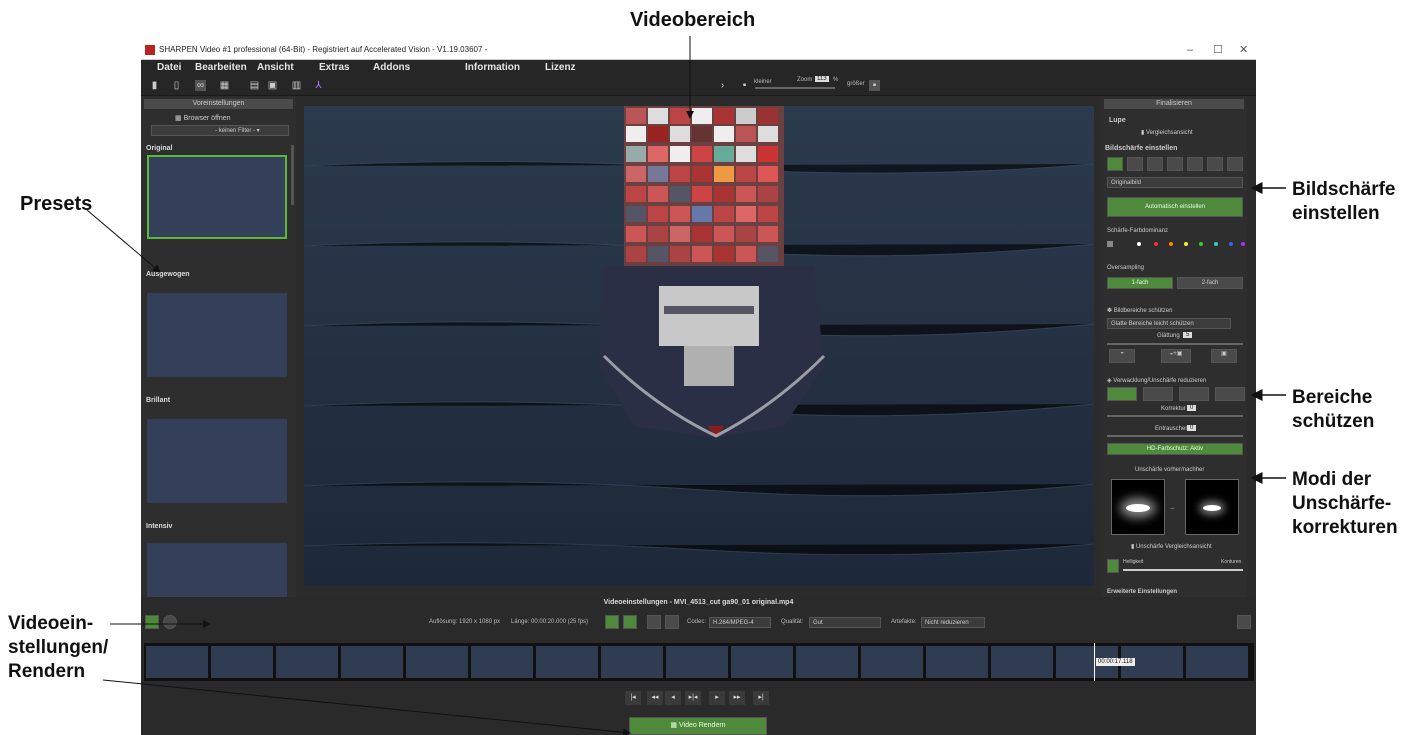  What do you see at coordinates (492, 68) in the screenshot?
I see `menu-information: Information` at bounding box center [492, 68].